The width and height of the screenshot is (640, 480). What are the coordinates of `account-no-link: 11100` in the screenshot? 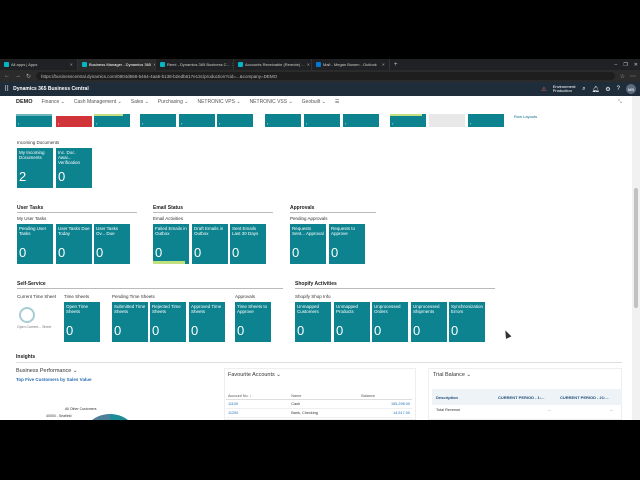 It's located at (258, 404).